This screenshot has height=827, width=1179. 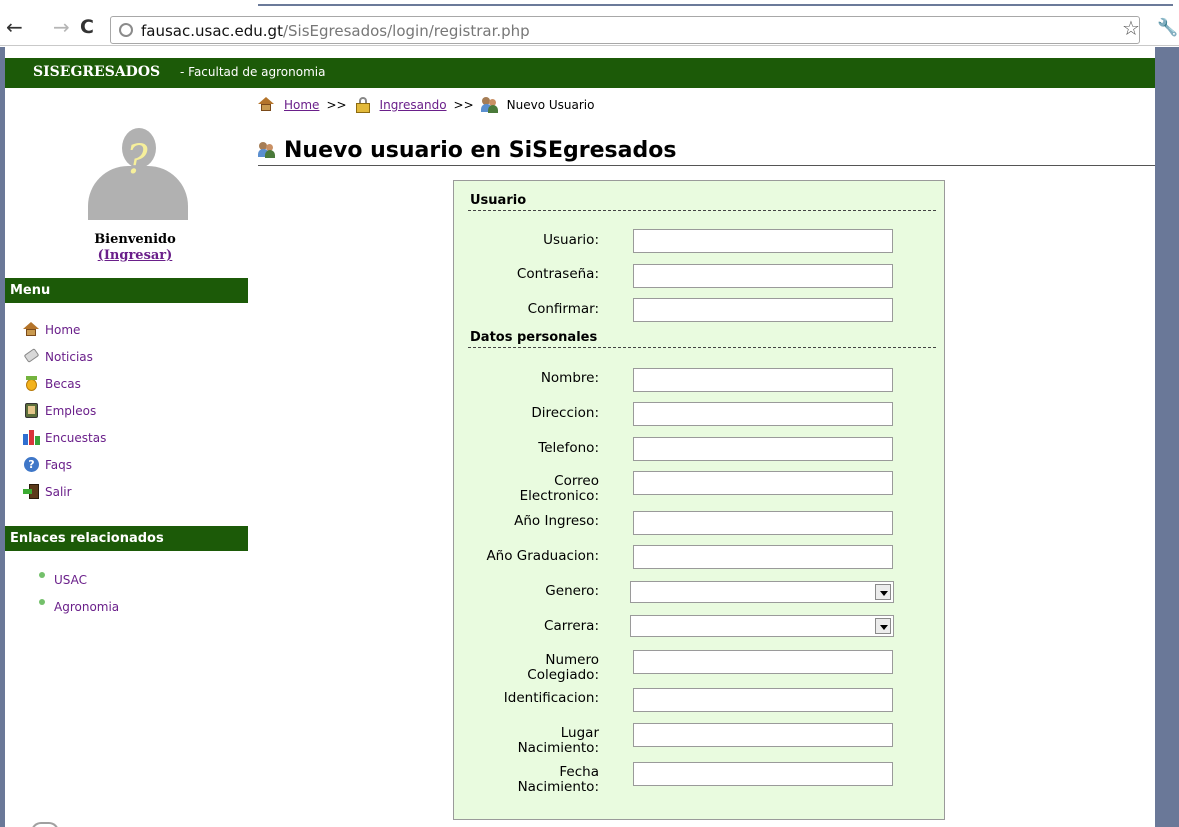 I want to click on usuario-label: Usuario:, so click(x=571, y=240).